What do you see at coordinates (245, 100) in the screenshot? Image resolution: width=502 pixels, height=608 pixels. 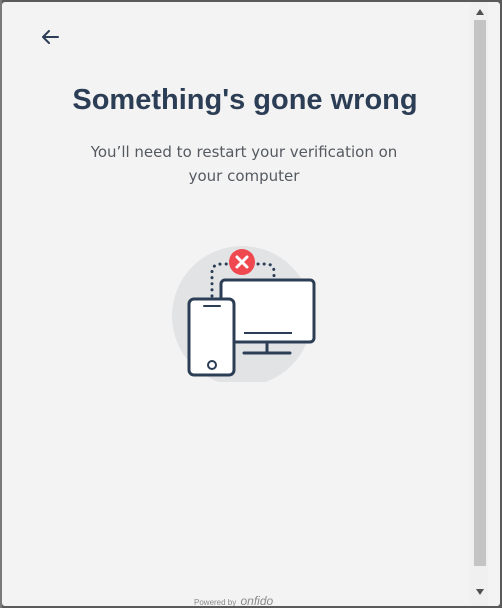 I see `page-title: Something's gone wrong` at bounding box center [245, 100].